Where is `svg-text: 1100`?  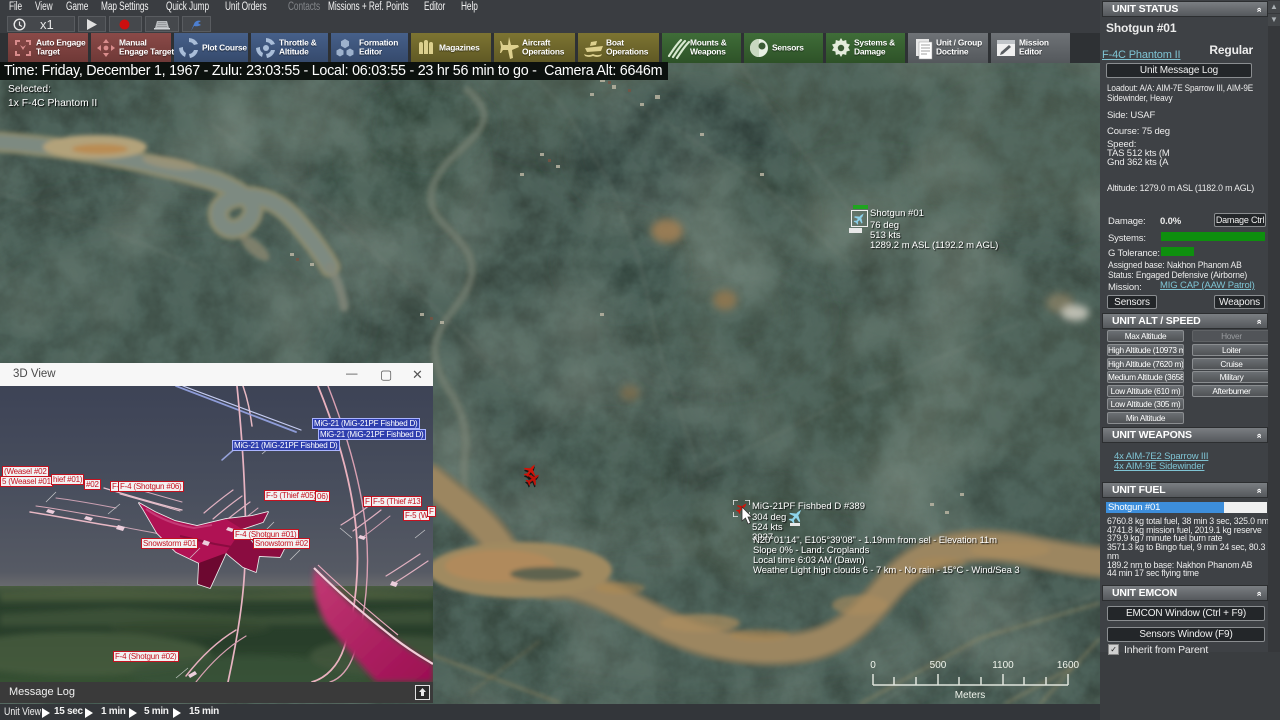
svg-text: 1100 is located at coordinates (1003, 665).